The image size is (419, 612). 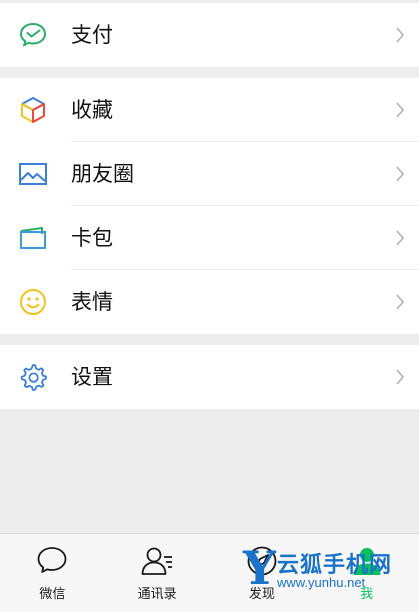 What do you see at coordinates (102, 173) in the screenshot?
I see `menu-label-moments: 朋友圈` at bounding box center [102, 173].